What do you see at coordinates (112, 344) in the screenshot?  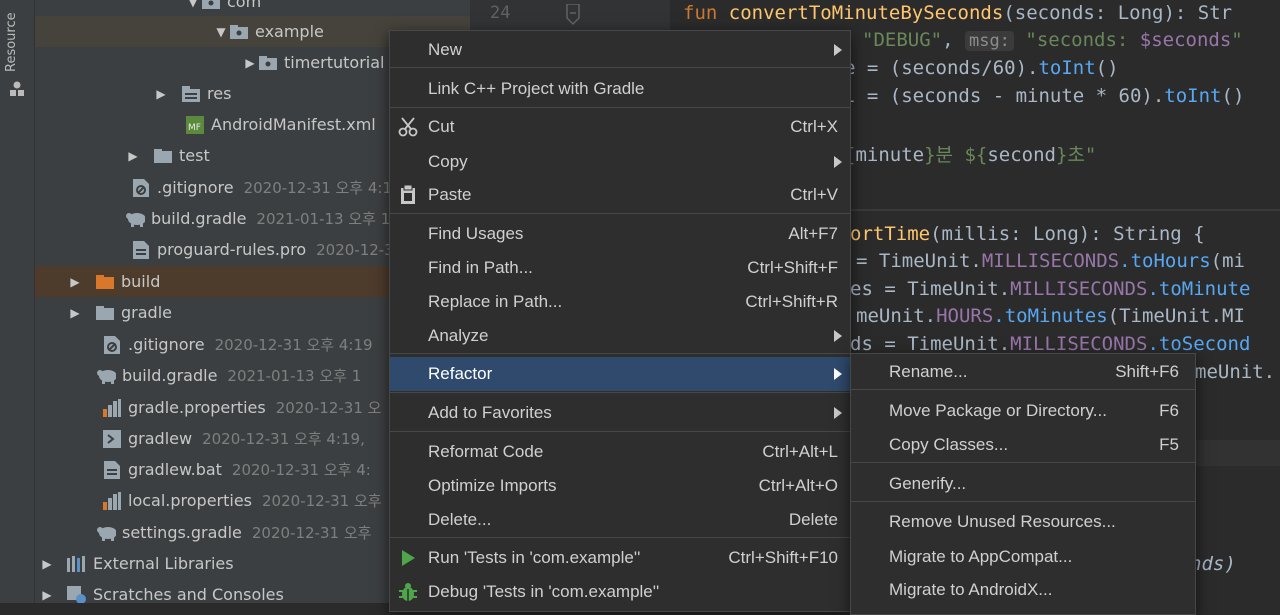 I see `ignore-file-icon` at bounding box center [112, 344].